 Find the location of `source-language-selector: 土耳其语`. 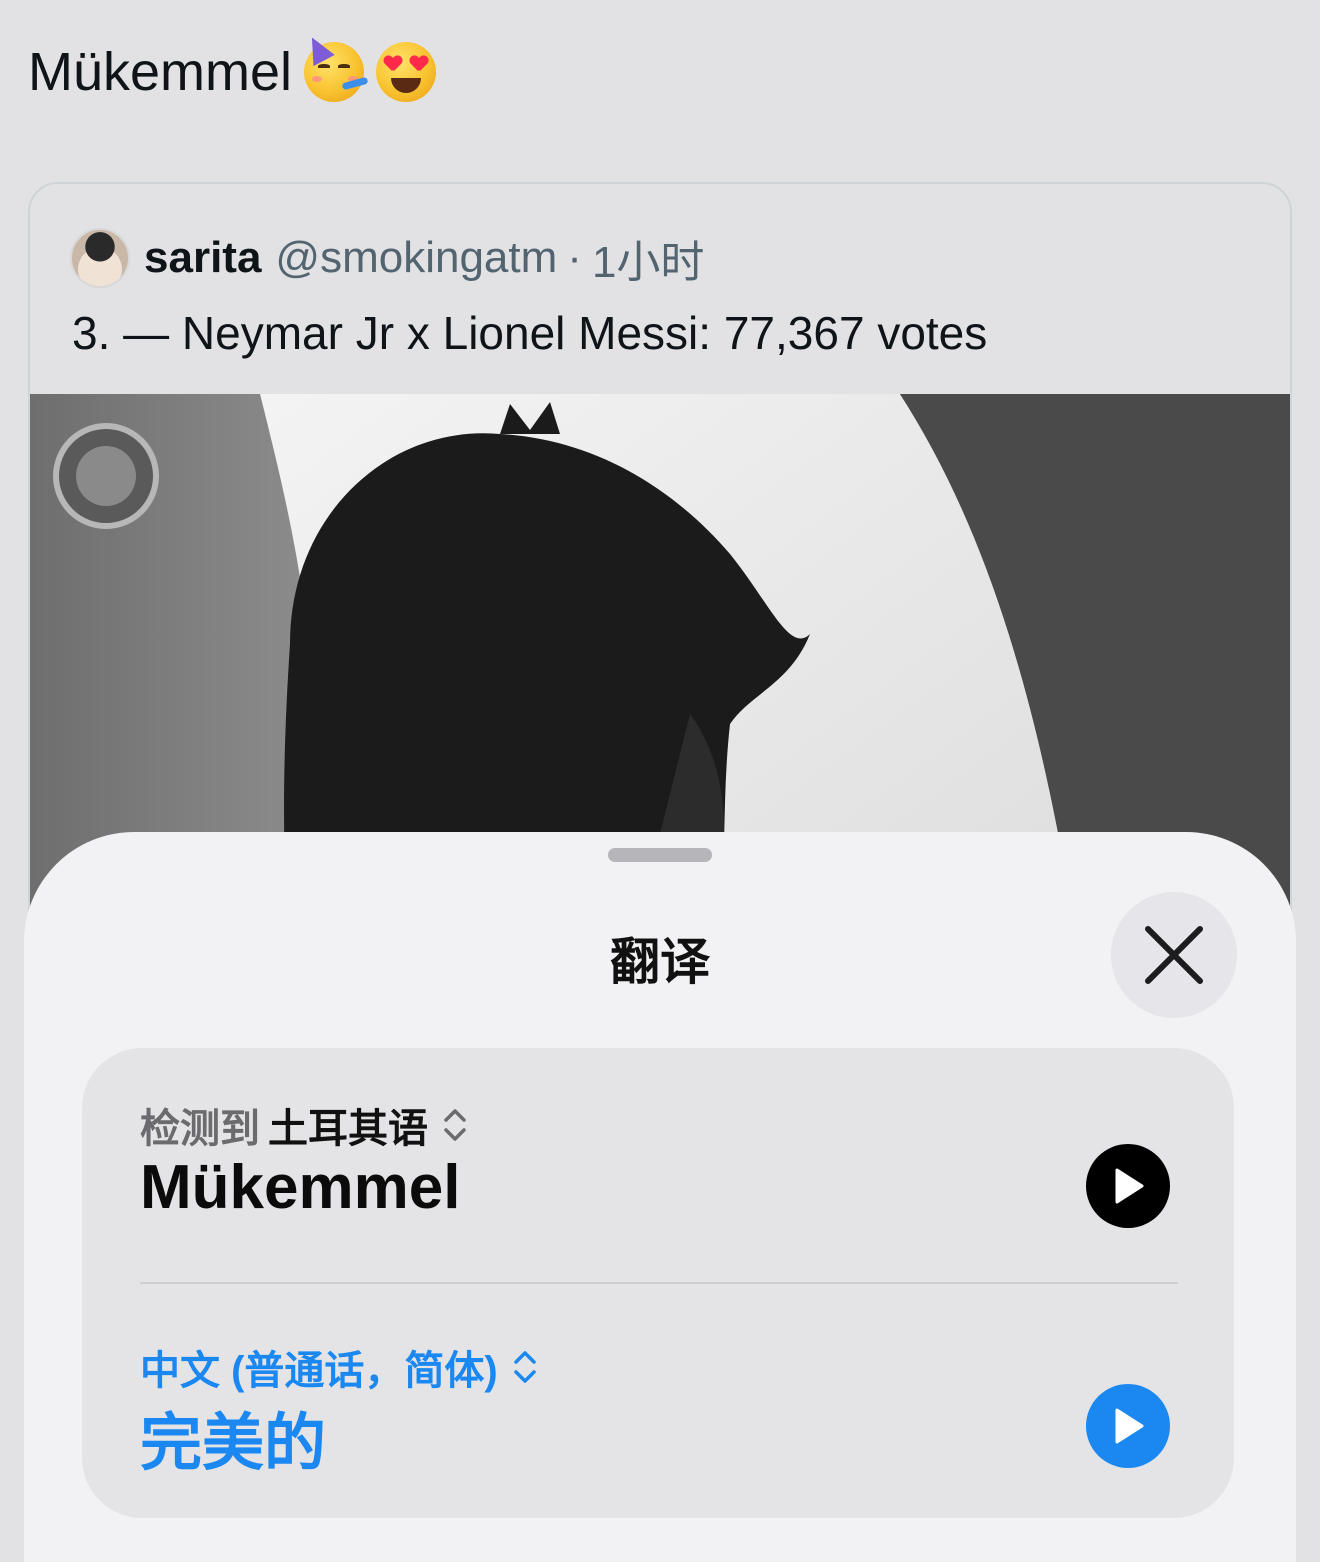

source-language-selector: 土耳其语 is located at coordinates (348, 1125).